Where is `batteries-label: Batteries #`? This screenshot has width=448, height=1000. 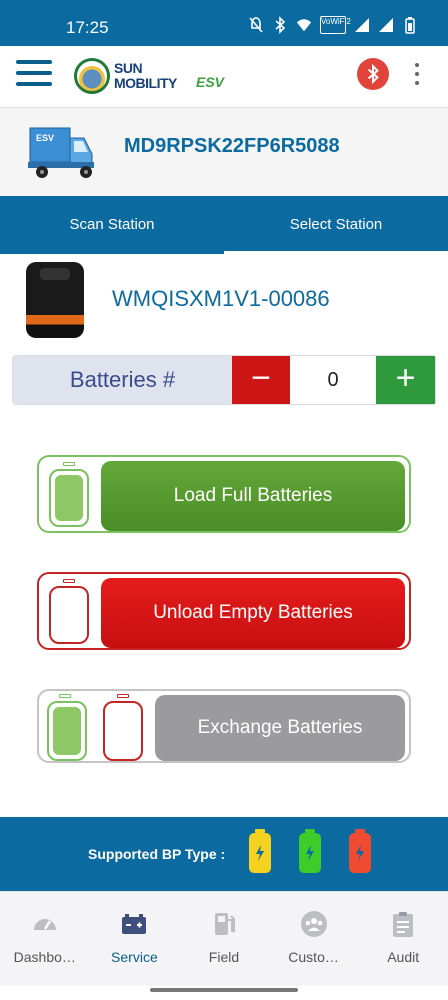
batteries-label: Batteries # is located at coordinates (122, 380).